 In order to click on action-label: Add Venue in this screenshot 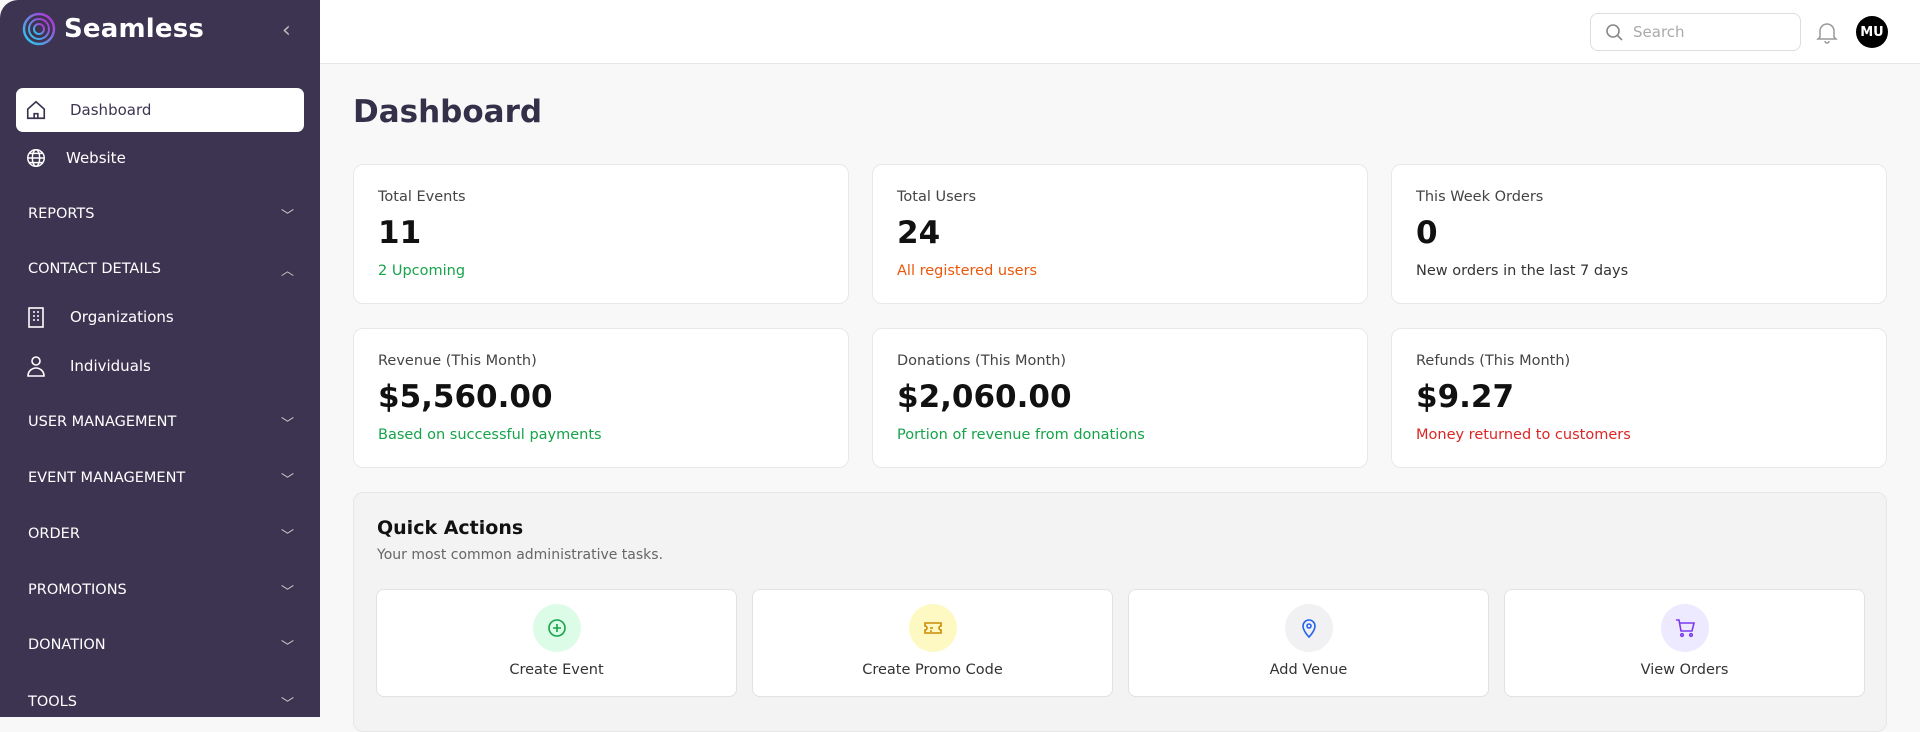, I will do `click(1308, 670)`.